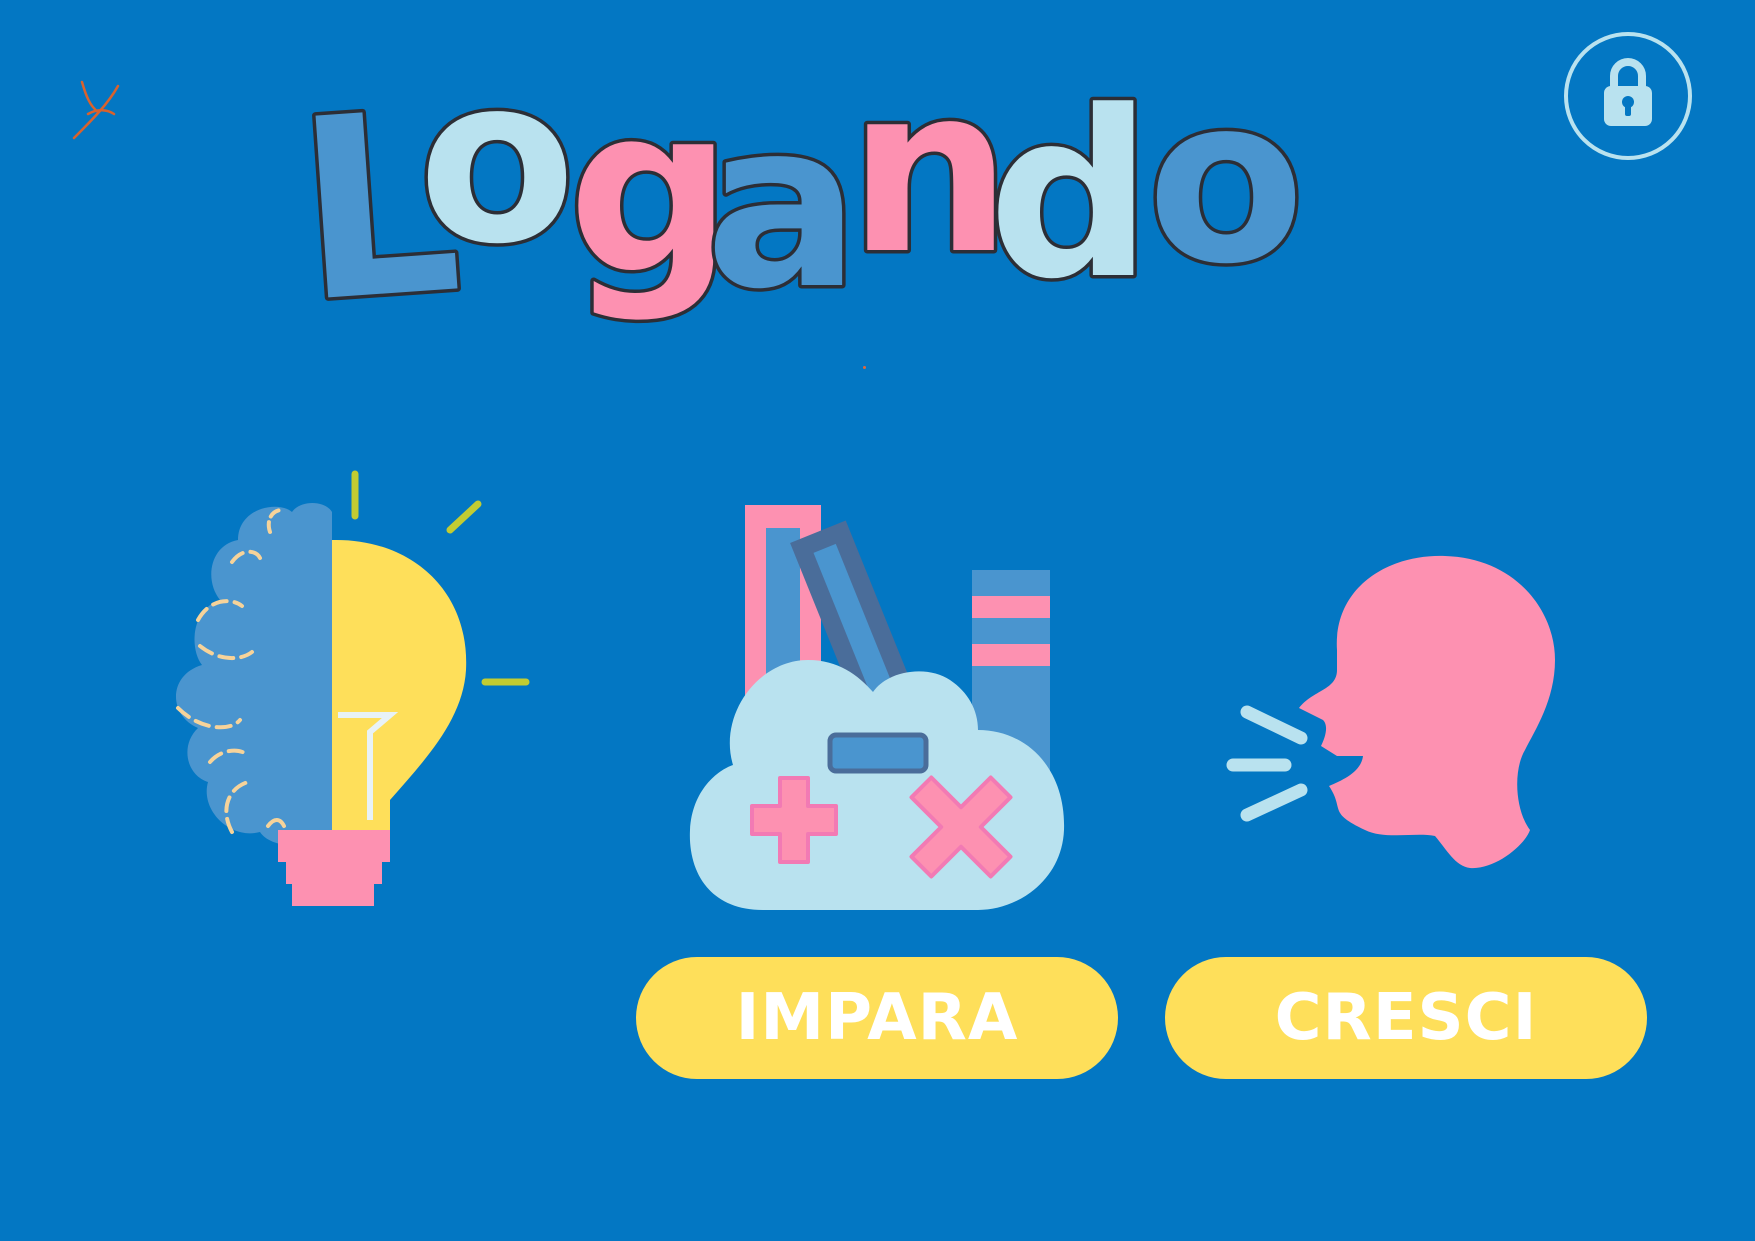  What do you see at coordinates (877, 707) in the screenshot?
I see `books-gamepad-illustration` at bounding box center [877, 707].